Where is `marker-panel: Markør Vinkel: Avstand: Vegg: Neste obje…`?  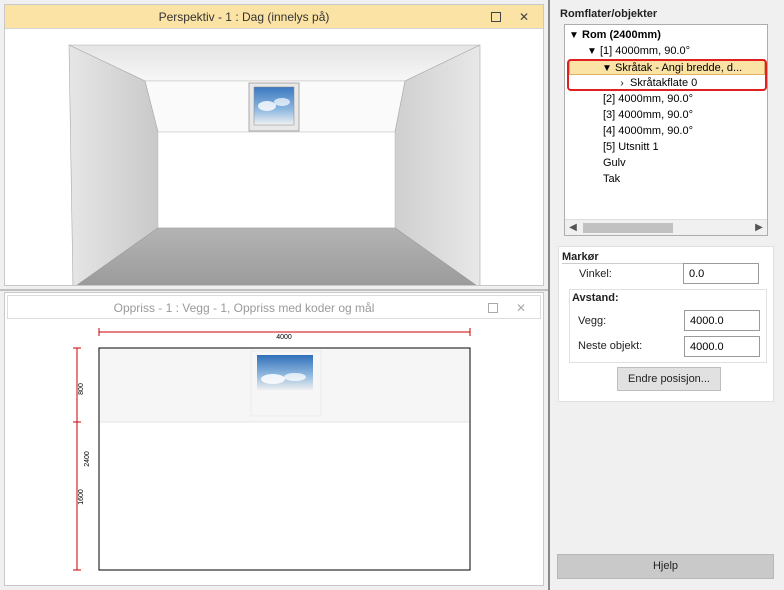 marker-panel: Markør Vinkel: Avstand: Vegg: Neste obje… is located at coordinates (666, 324).